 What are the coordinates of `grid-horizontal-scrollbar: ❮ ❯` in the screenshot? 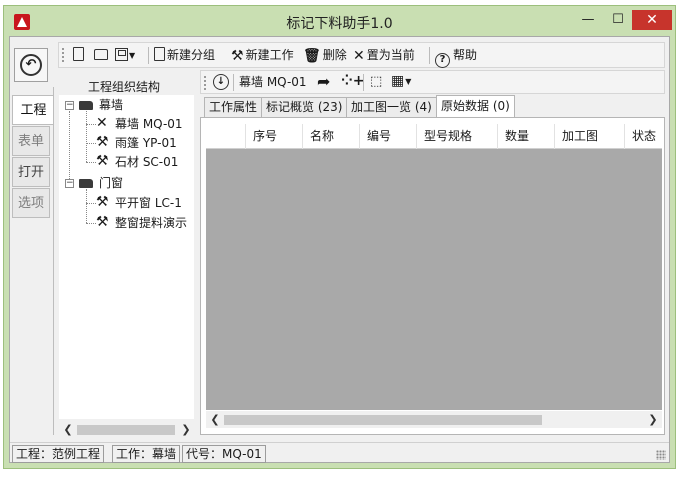 It's located at (434, 419).